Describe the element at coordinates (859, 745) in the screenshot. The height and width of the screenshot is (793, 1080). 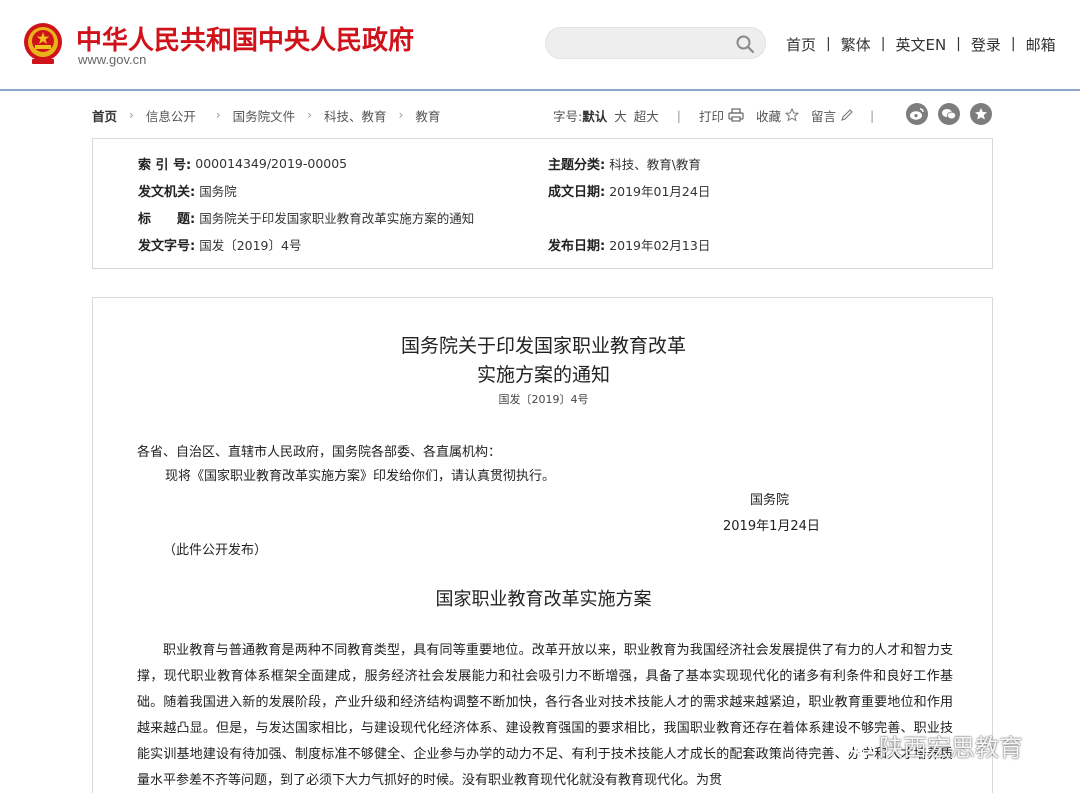
I see `wechat-watermark-icon` at that location.